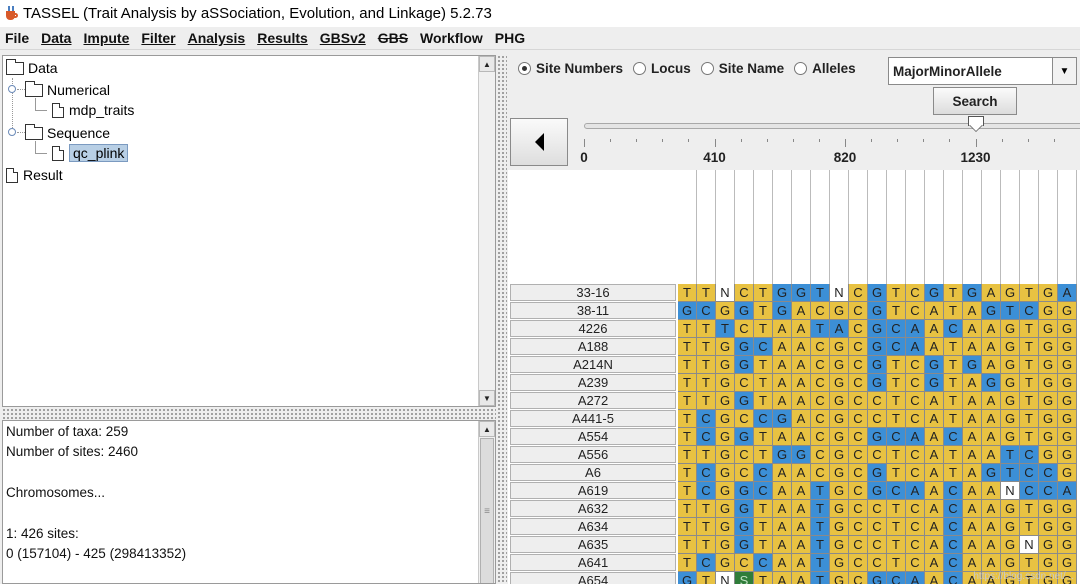 The width and height of the screenshot is (1080, 584). Describe the element at coordinates (593, 490) in the screenshot. I see `taxon-row-header: A619` at that location.